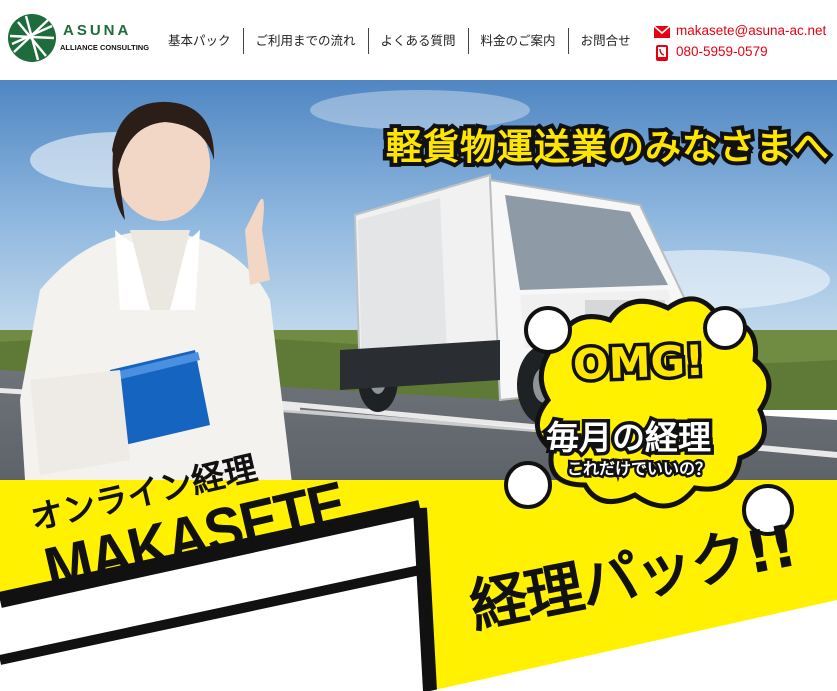 Image resolution: width=837 pixels, height=691 pixels. I want to click on phone-icon, so click(662, 52).